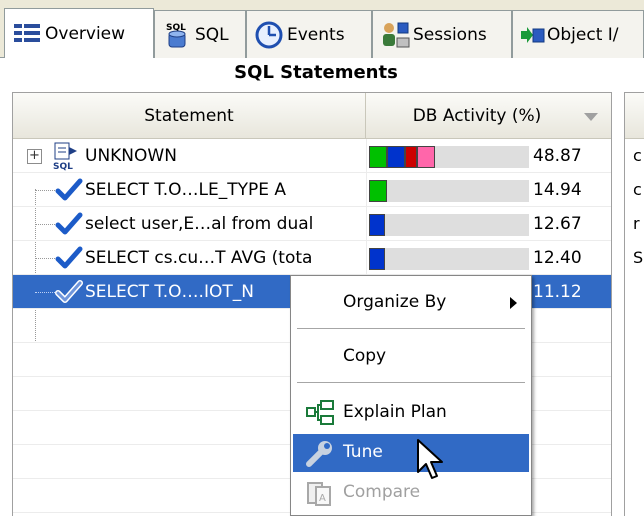 This screenshot has height=516, width=644. Describe the element at coordinates (634, 116) in the screenshot. I see `right-table-header` at that location.